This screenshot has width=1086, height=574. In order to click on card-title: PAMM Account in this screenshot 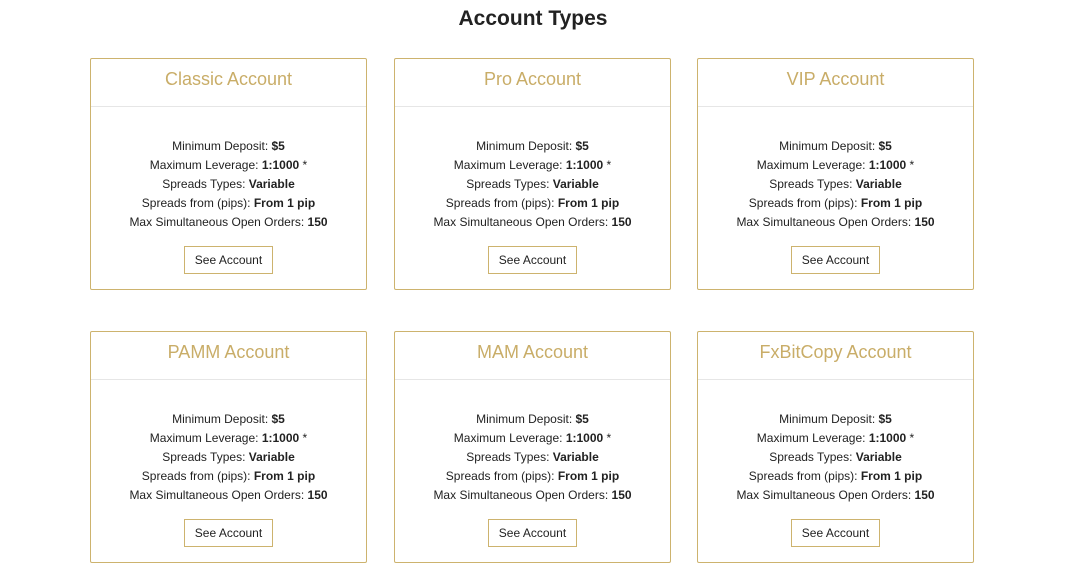, I will do `click(228, 356)`.